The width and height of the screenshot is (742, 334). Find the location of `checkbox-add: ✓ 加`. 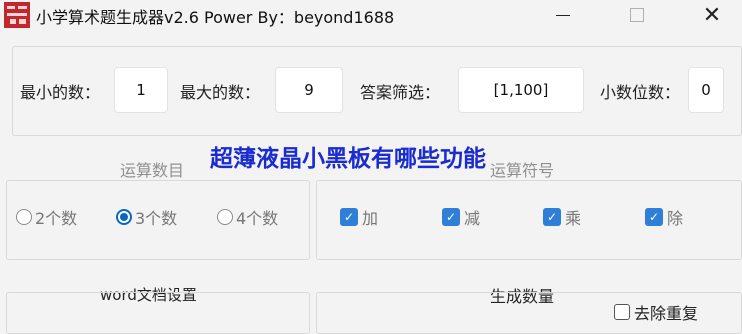

checkbox-add: ✓ 加 is located at coordinates (359, 217).